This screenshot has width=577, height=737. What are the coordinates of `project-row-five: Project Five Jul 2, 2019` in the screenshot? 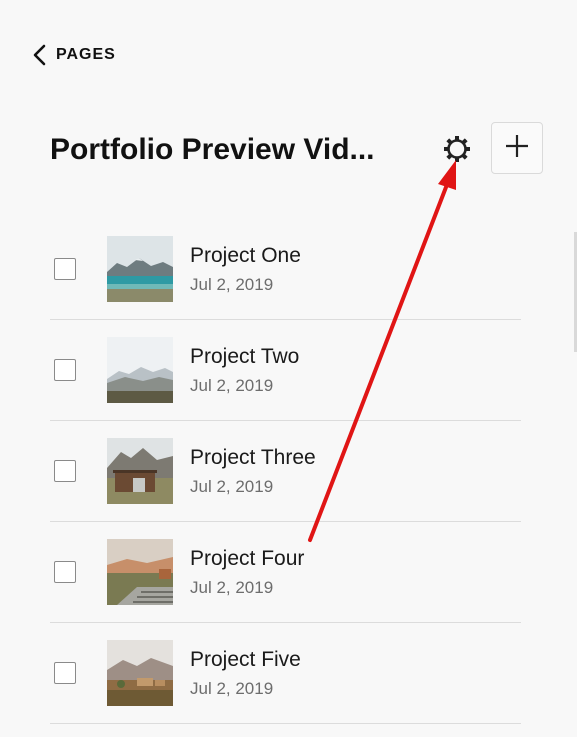 It's located at (285, 673).